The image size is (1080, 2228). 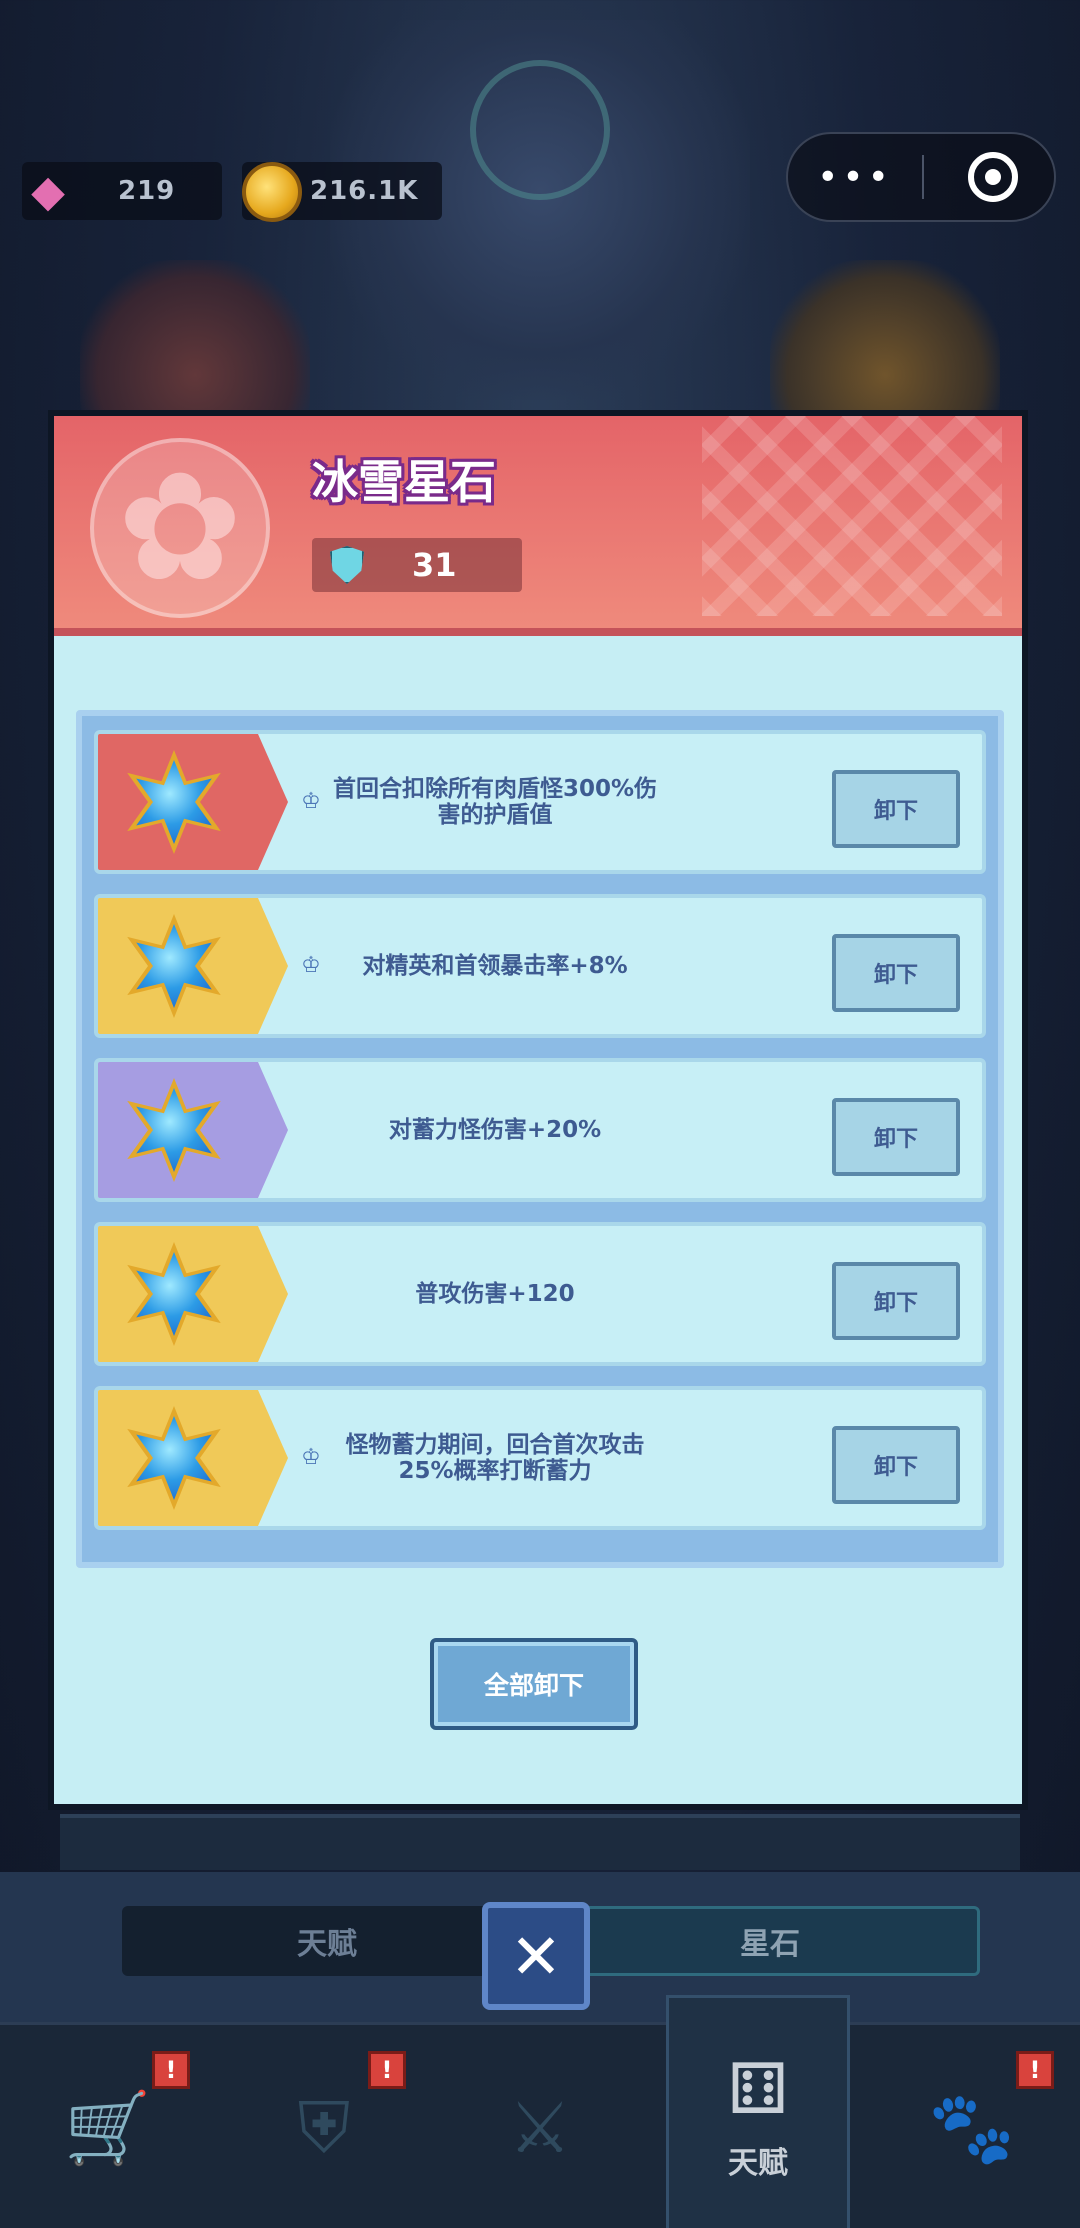 What do you see at coordinates (48, 191) in the screenshot?
I see `gem-icon: ◆` at bounding box center [48, 191].